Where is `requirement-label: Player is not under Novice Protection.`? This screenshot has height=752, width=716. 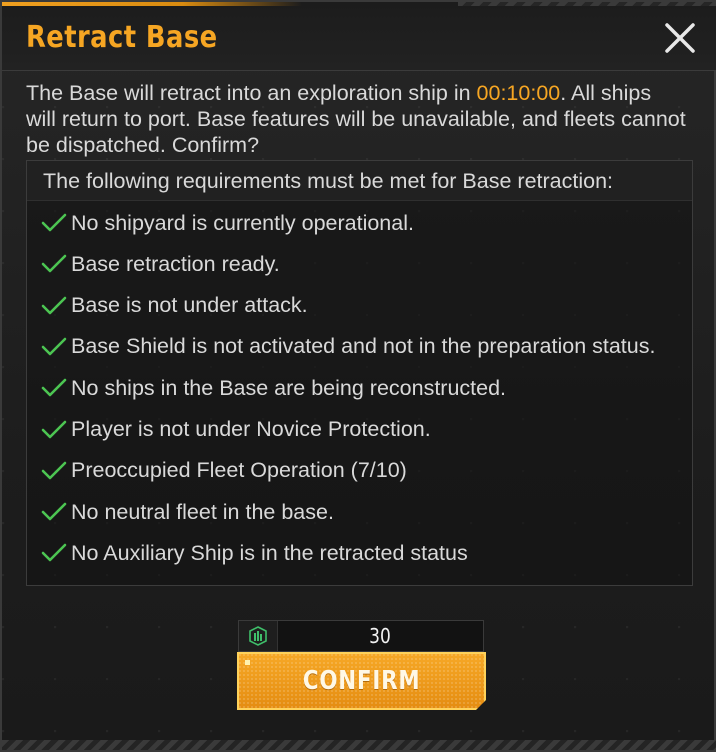 requirement-label: Player is not under Novice Protection. is located at coordinates (251, 429).